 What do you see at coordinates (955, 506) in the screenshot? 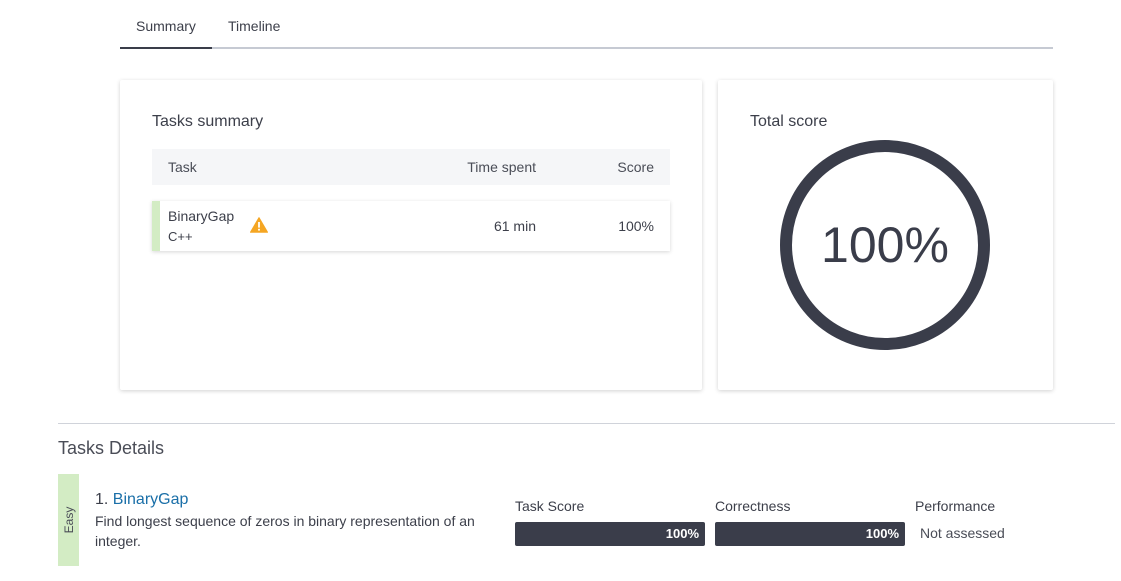
I see `performance-label: Performance` at bounding box center [955, 506].